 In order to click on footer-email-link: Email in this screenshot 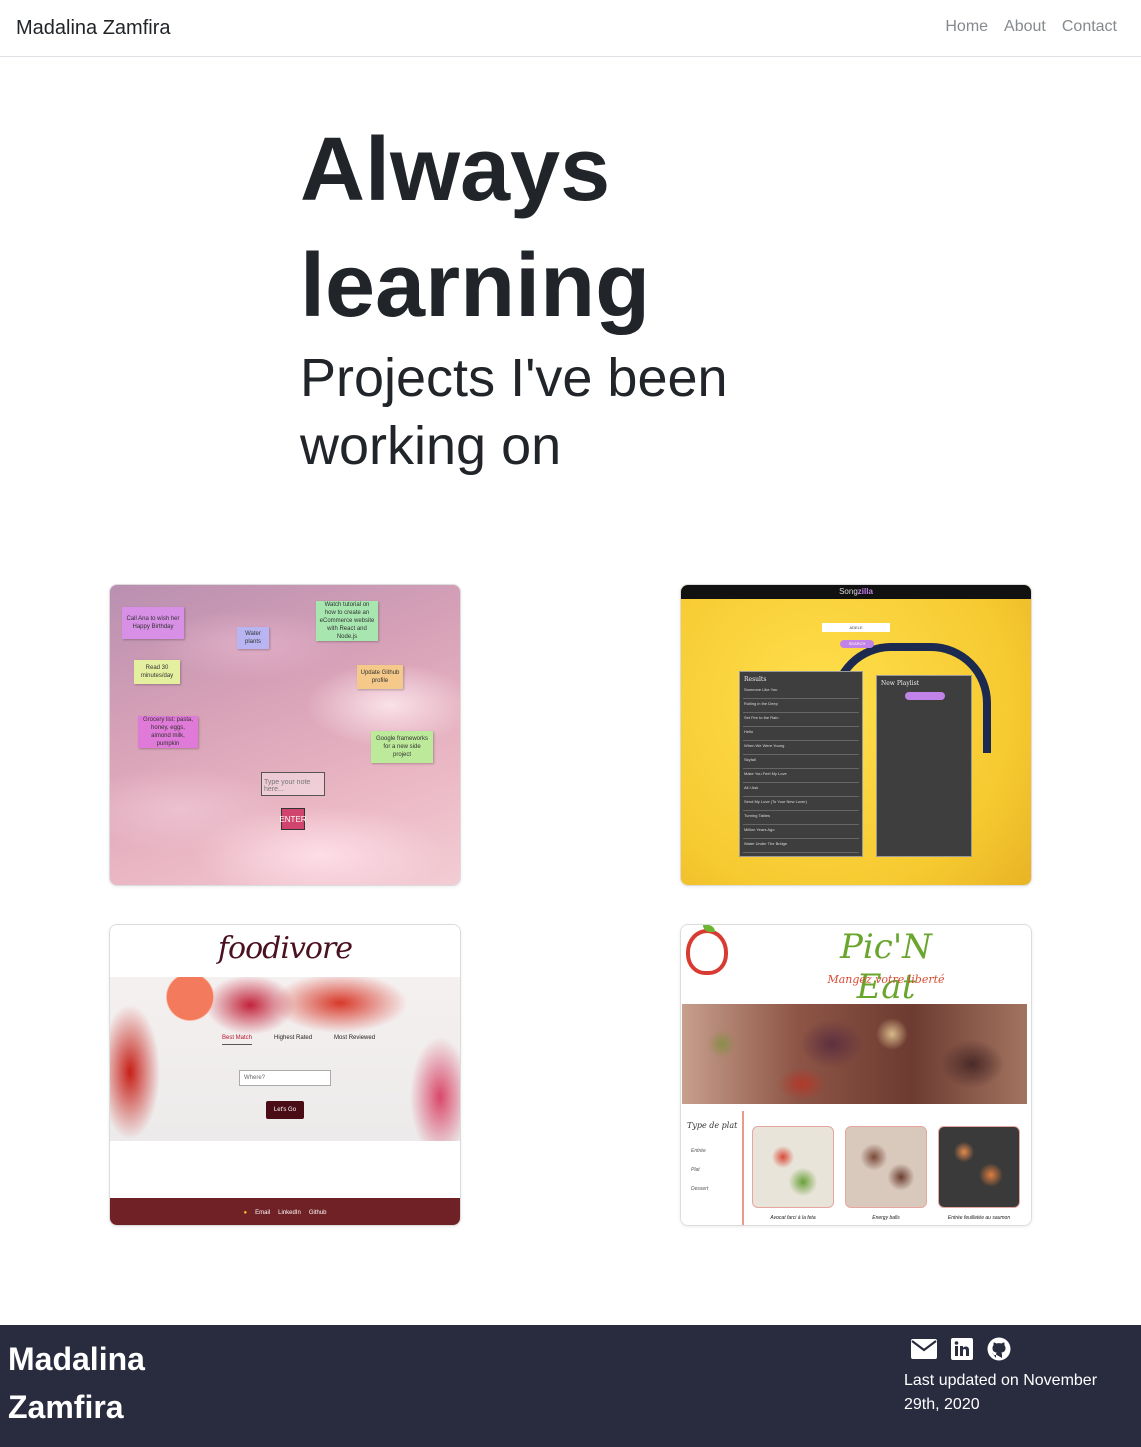, I will do `click(262, 1213)`.